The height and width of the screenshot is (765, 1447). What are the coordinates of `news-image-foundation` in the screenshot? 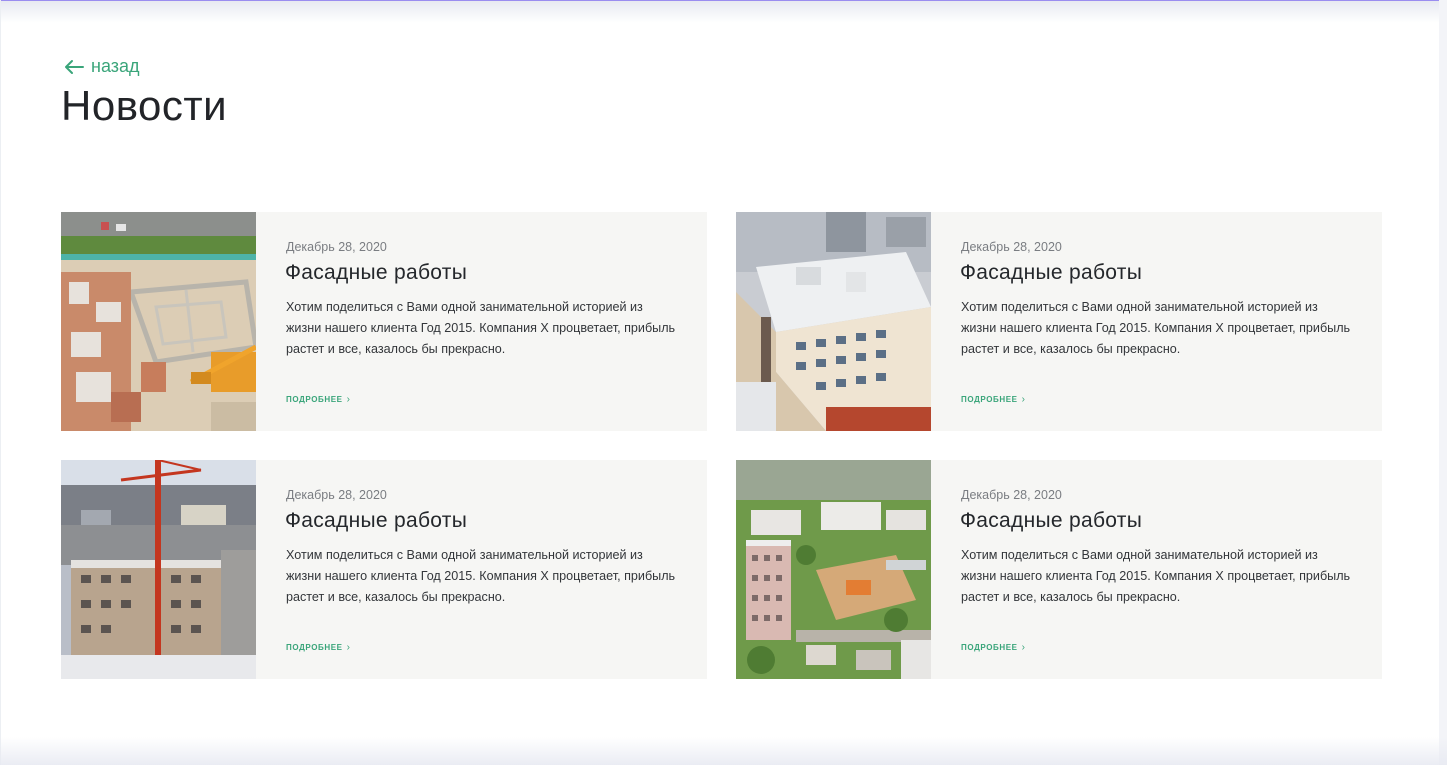 It's located at (158, 321).